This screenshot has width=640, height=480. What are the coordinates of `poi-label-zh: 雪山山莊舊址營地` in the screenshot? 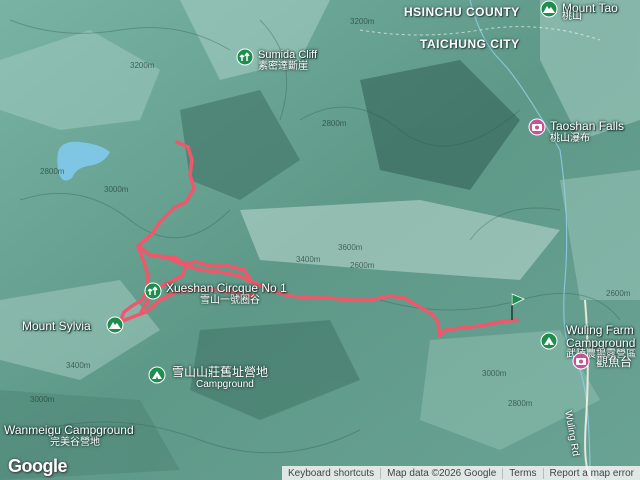 It's located at (220, 372).